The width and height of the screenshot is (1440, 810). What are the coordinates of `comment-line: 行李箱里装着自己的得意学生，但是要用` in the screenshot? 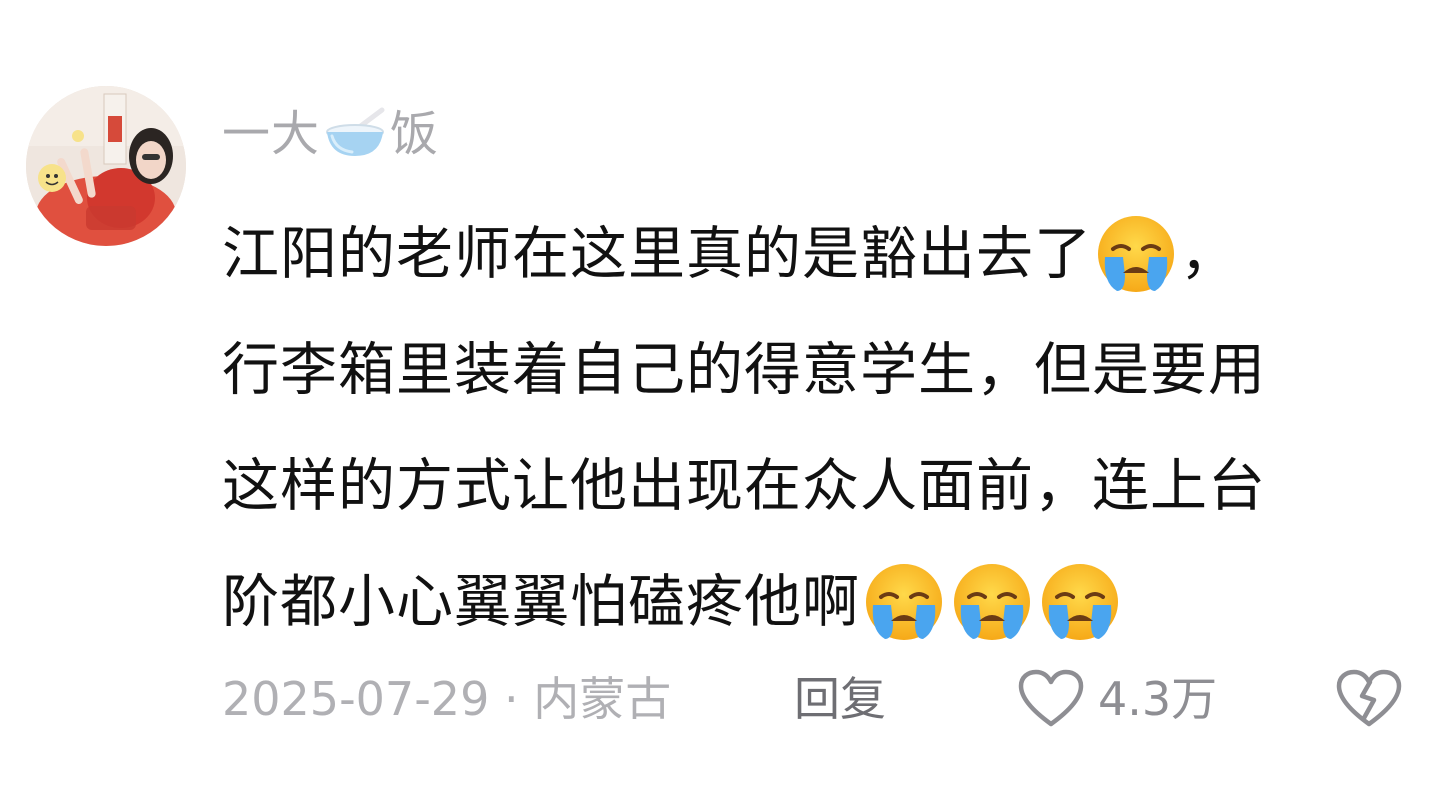 It's located at (817, 370).